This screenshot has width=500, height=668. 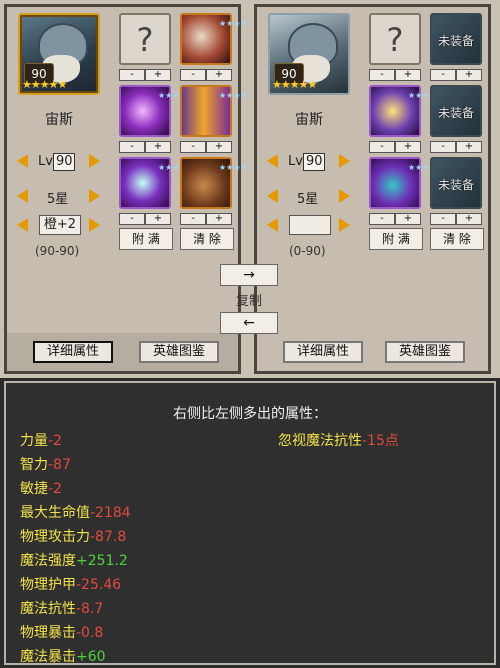 I want to click on left-slot-5: ★★★★, so click(x=153, y=183).